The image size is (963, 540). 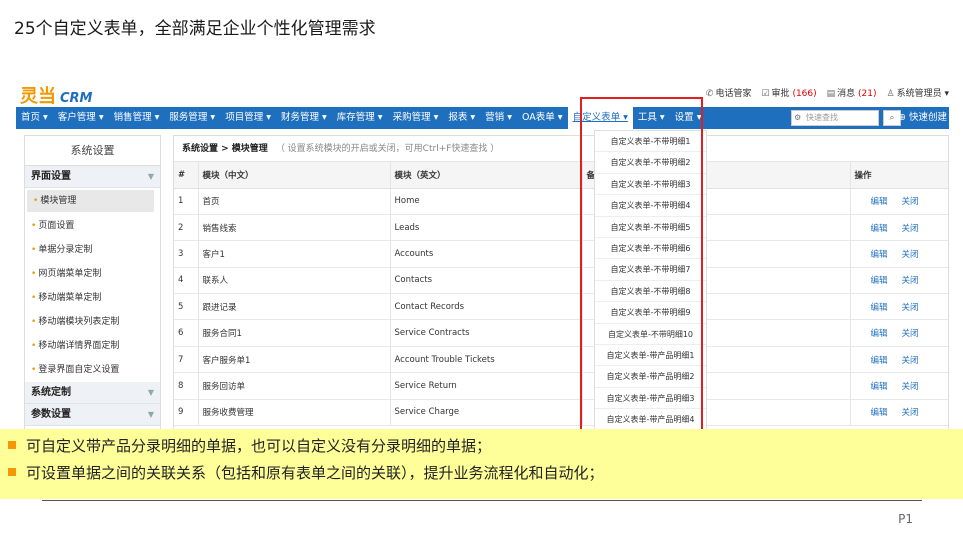 What do you see at coordinates (92, 177) in the screenshot?
I see `sidebar-group-ui: 界面设置 ▼` at bounding box center [92, 177].